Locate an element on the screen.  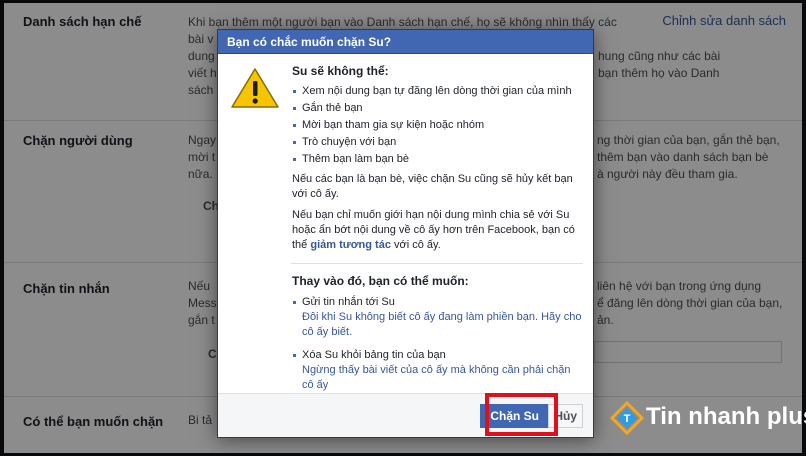
warning-triangle-icon is located at coordinates (255, 88).